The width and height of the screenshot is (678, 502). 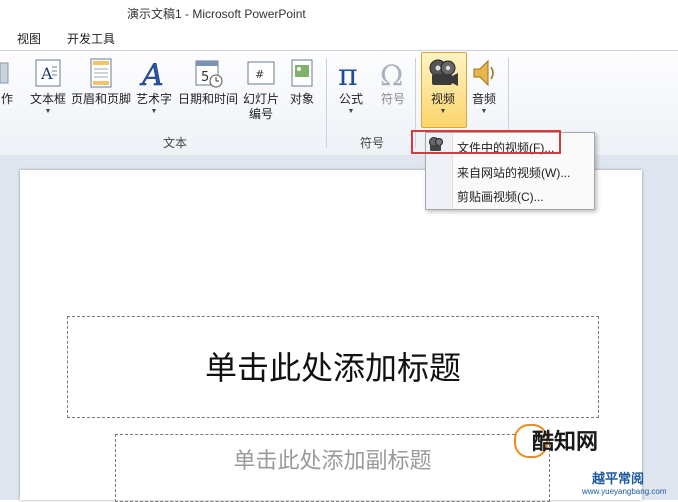 What do you see at coordinates (332, 461) in the screenshot?
I see `subtitle-placeholder-text: 单击此处添加副标题` at bounding box center [332, 461].